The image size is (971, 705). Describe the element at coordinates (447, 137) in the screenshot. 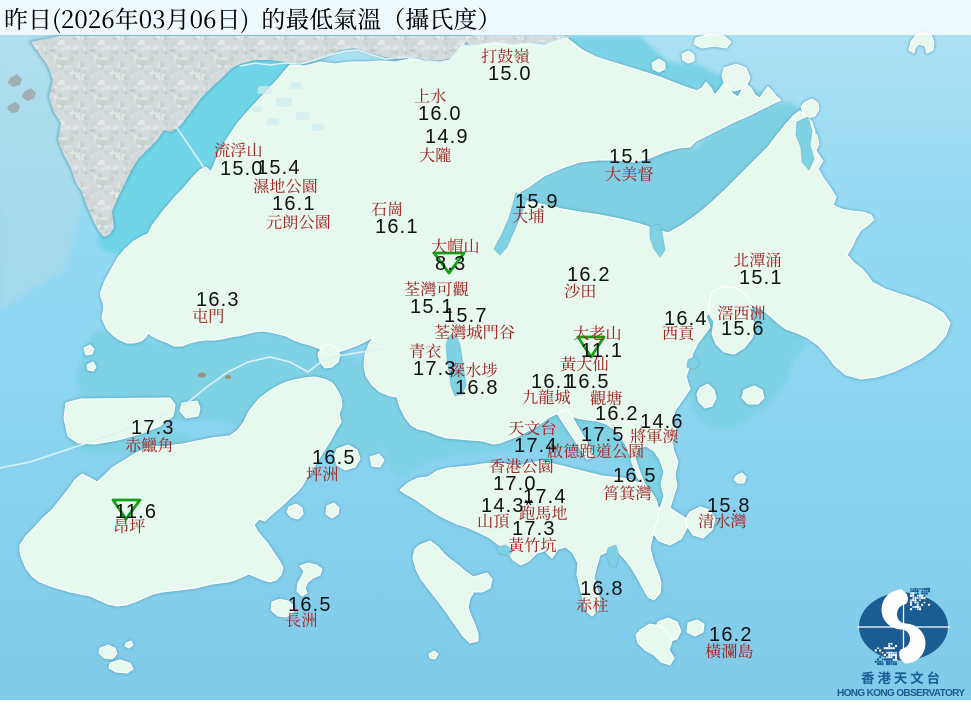

I see `svg-text: 14.9` at that location.